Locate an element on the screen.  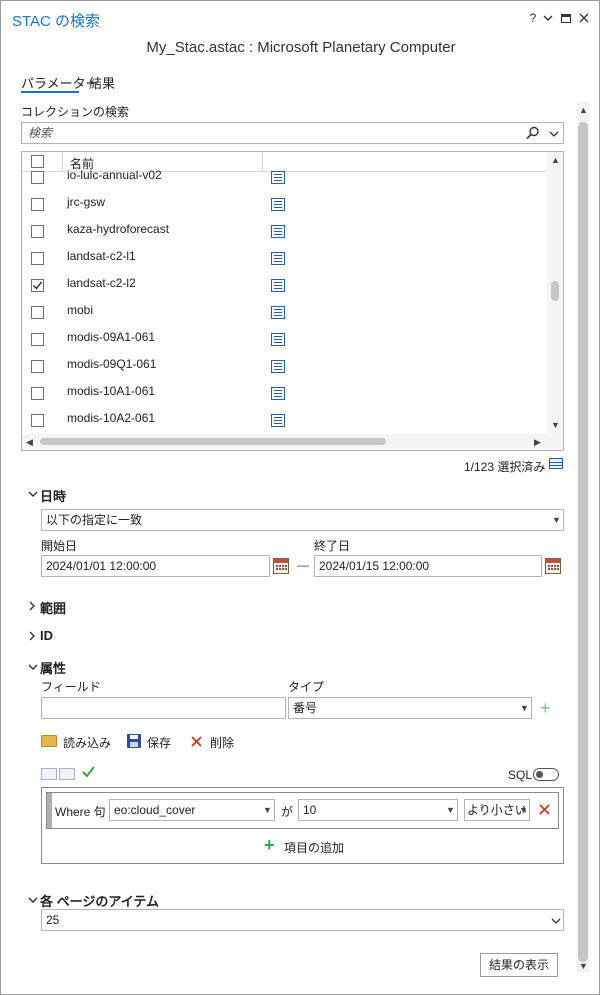
help-icon: ? is located at coordinates (533, 18).